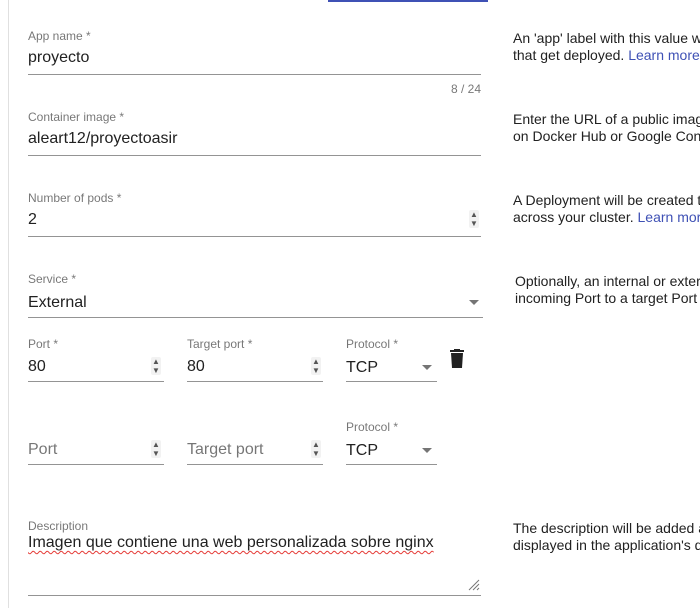 Image resolution: width=700 pixels, height=608 pixels. I want to click on protocol-select-2: Protocol * TCP, so click(391, 445).